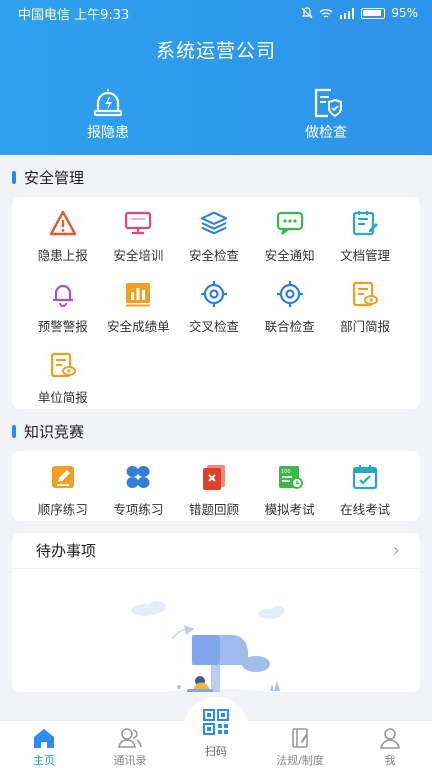 Image resolution: width=432 pixels, height=768 pixels. Describe the element at coordinates (130, 738) in the screenshot. I see `contacts-icon` at that location.